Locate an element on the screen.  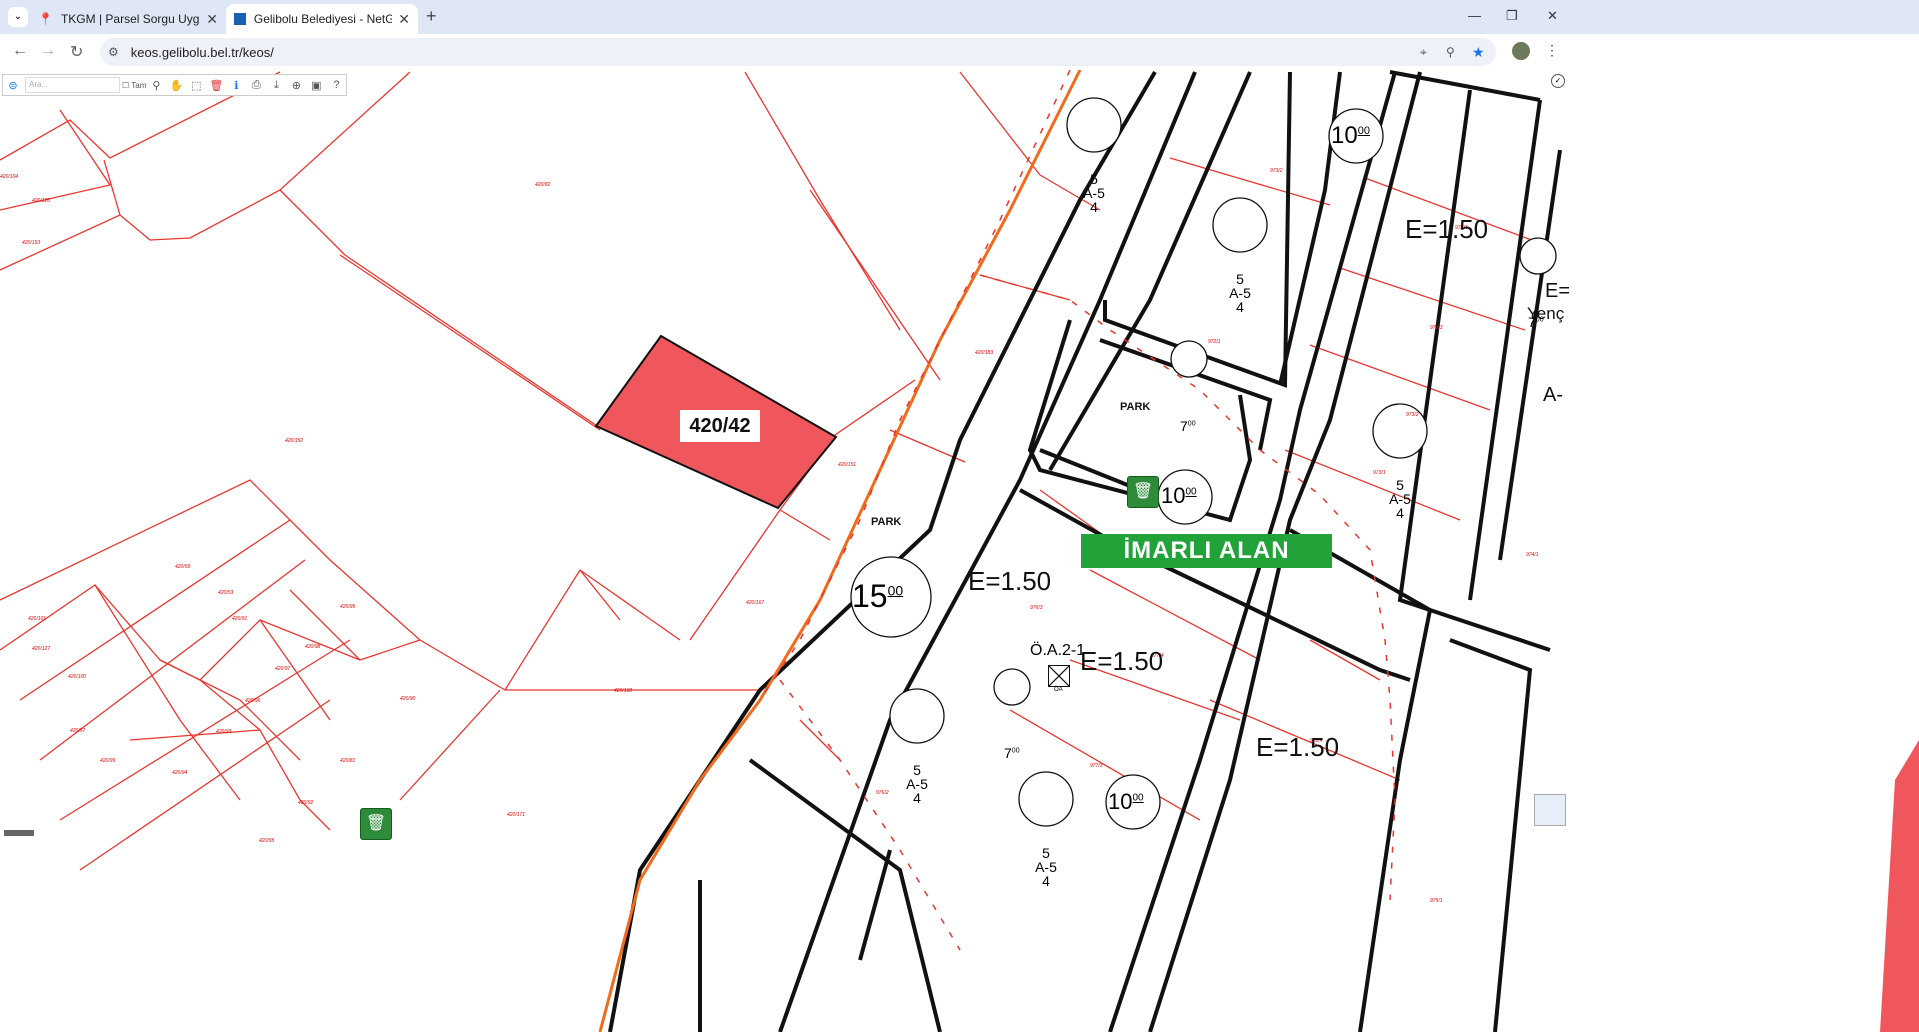
save-icon: ▣ is located at coordinates (316, 85).